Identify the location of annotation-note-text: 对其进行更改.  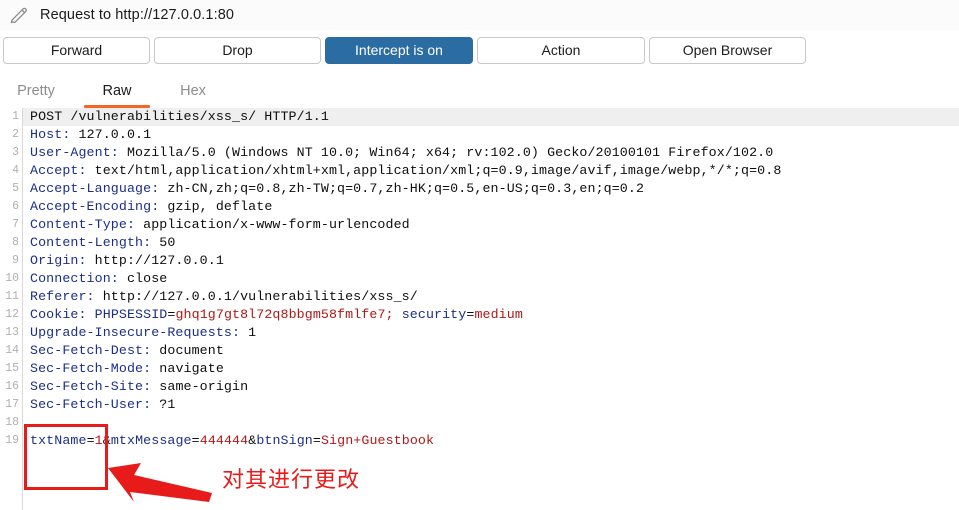
(291, 480).